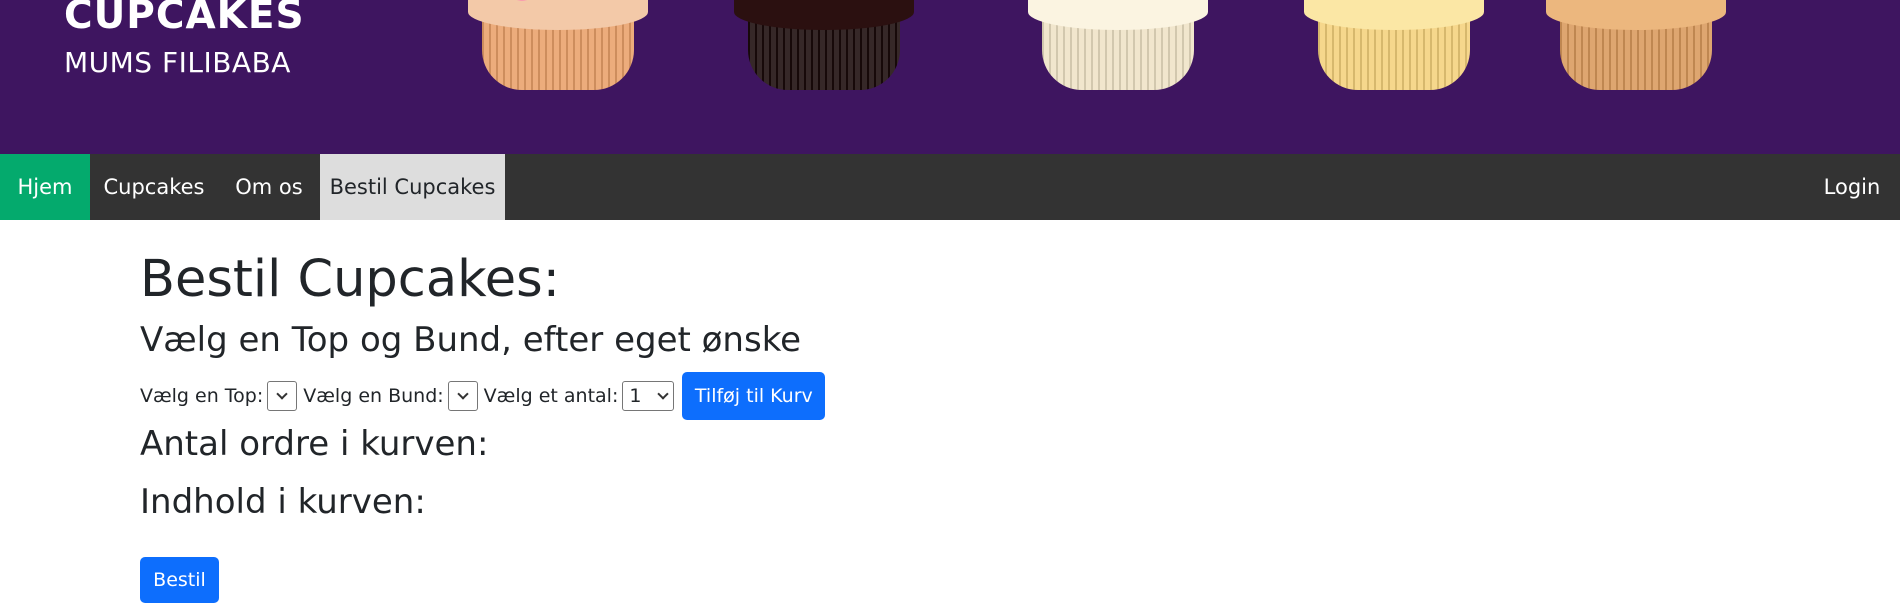  What do you see at coordinates (314, 444) in the screenshot?
I see `cart-count-heading: Antal ordre i kurven:` at bounding box center [314, 444].